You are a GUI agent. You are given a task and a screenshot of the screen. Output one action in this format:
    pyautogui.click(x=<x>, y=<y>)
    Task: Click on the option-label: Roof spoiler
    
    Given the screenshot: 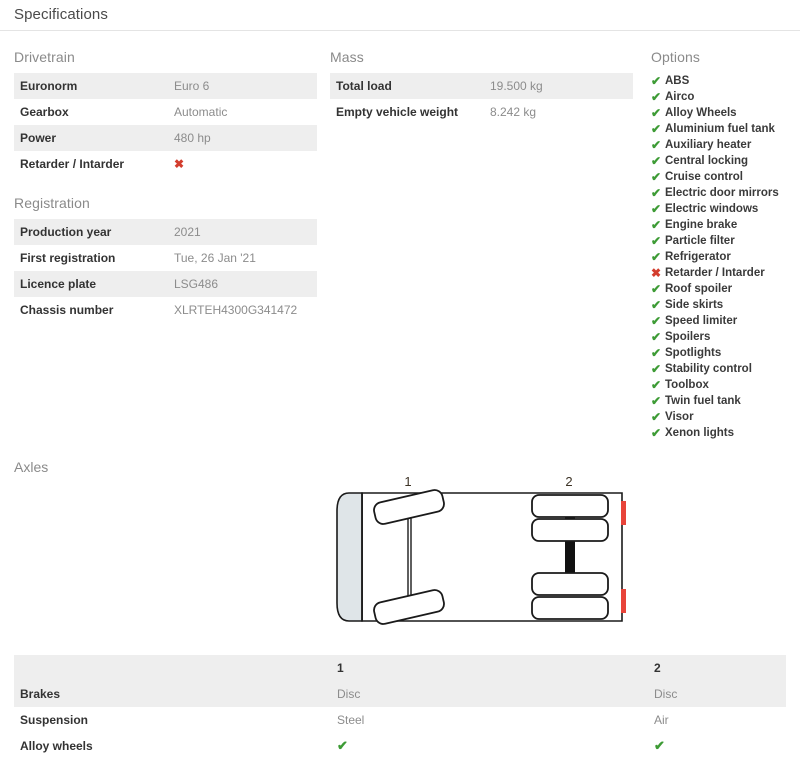 What is the action you would take?
    pyautogui.click(x=699, y=289)
    